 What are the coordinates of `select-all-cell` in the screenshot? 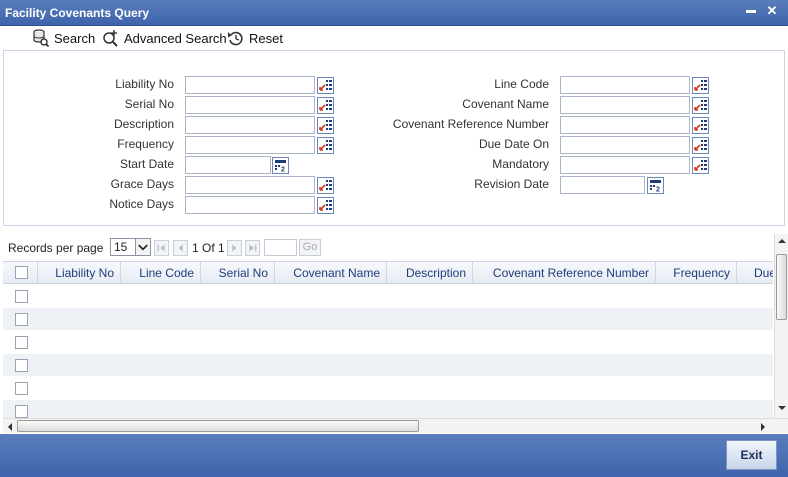 It's located at (20, 273).